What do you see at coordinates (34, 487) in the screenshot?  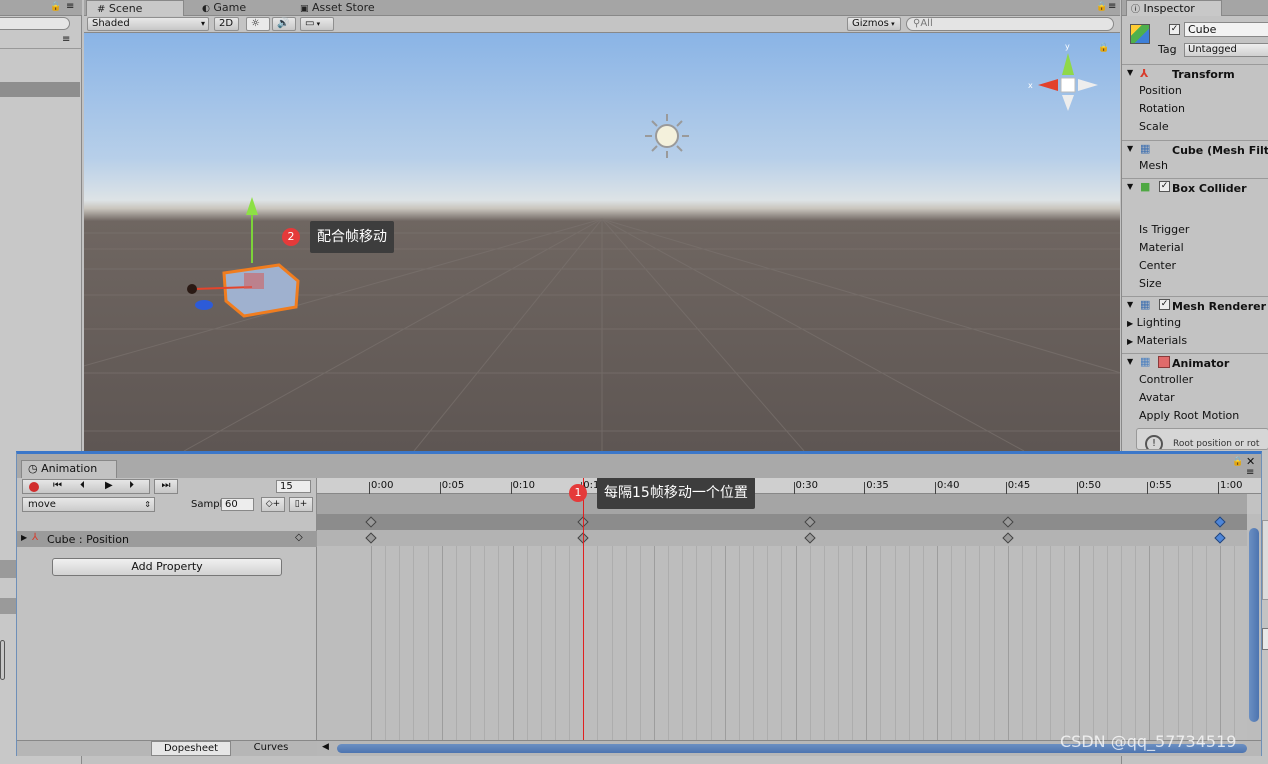 I see `record-button` at bounding box center [34, 487].